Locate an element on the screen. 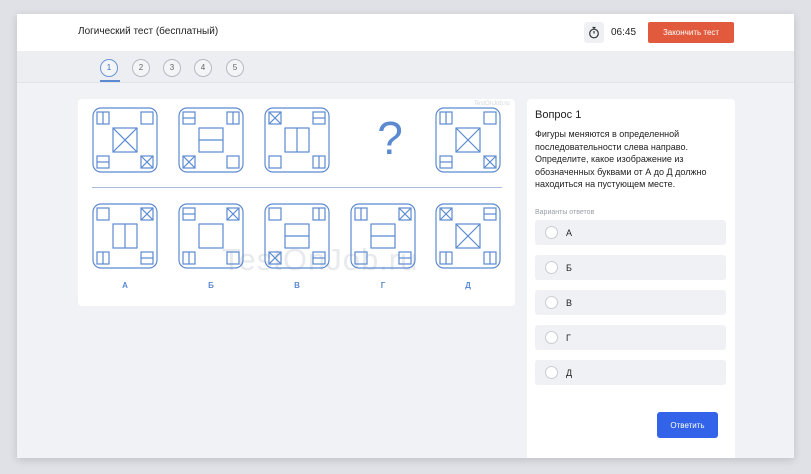 This screenshot has height=474, width=811. option-label-v: В is located at coordinates (297, 285).